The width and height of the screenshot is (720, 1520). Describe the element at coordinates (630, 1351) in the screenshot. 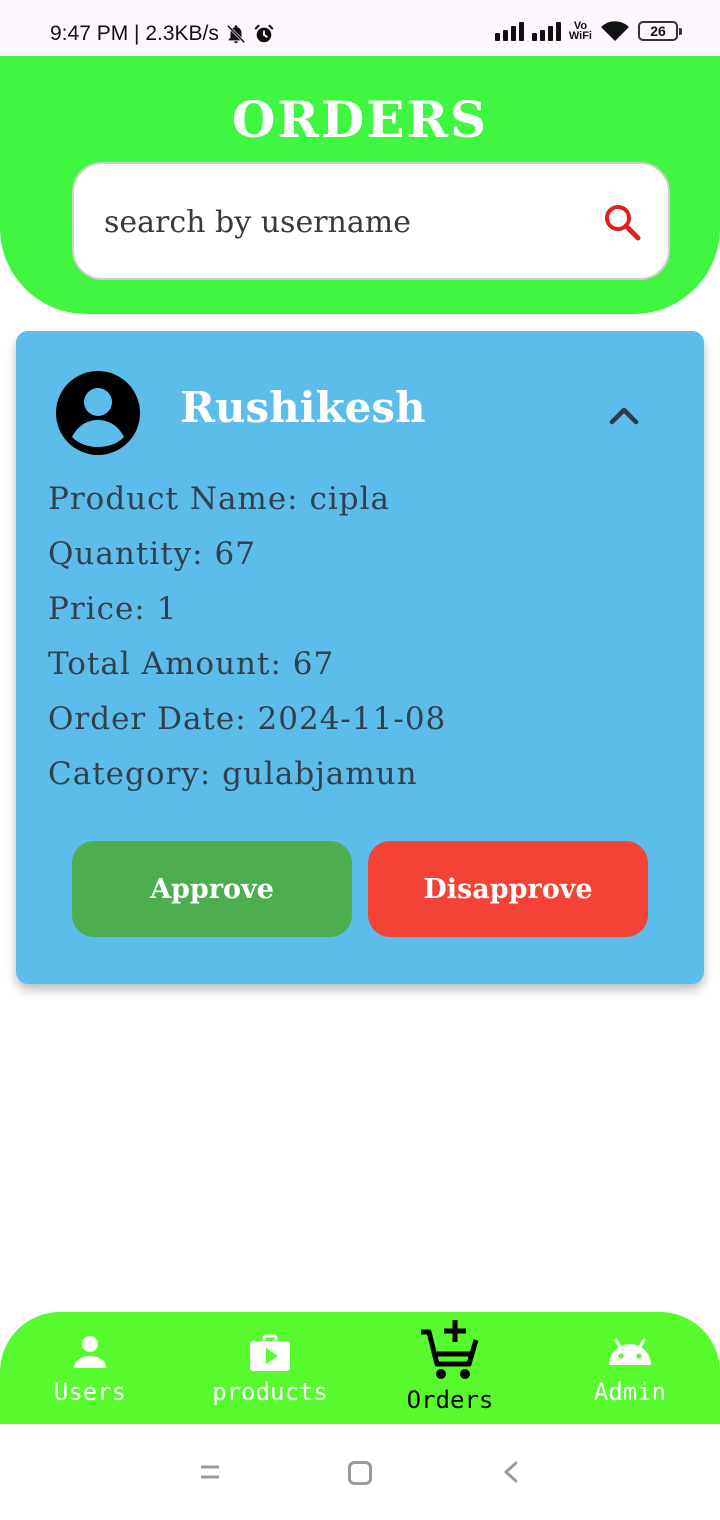

I see `android-icon` at that location.